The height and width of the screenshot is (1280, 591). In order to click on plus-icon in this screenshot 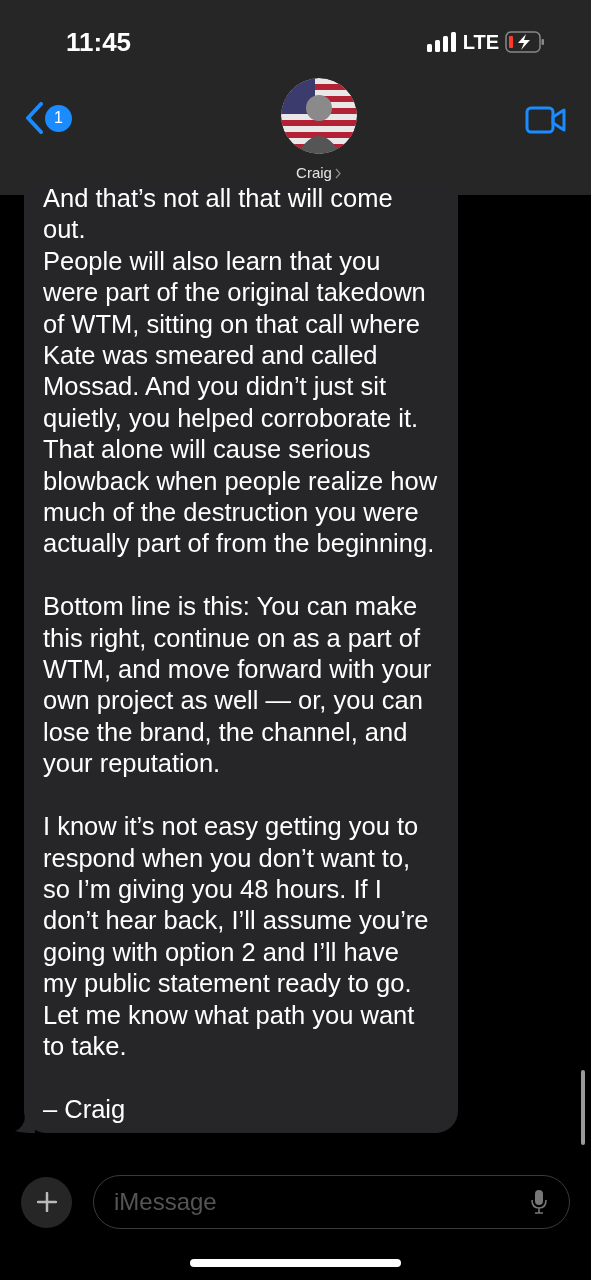, I will do `click(46, 1202)`.